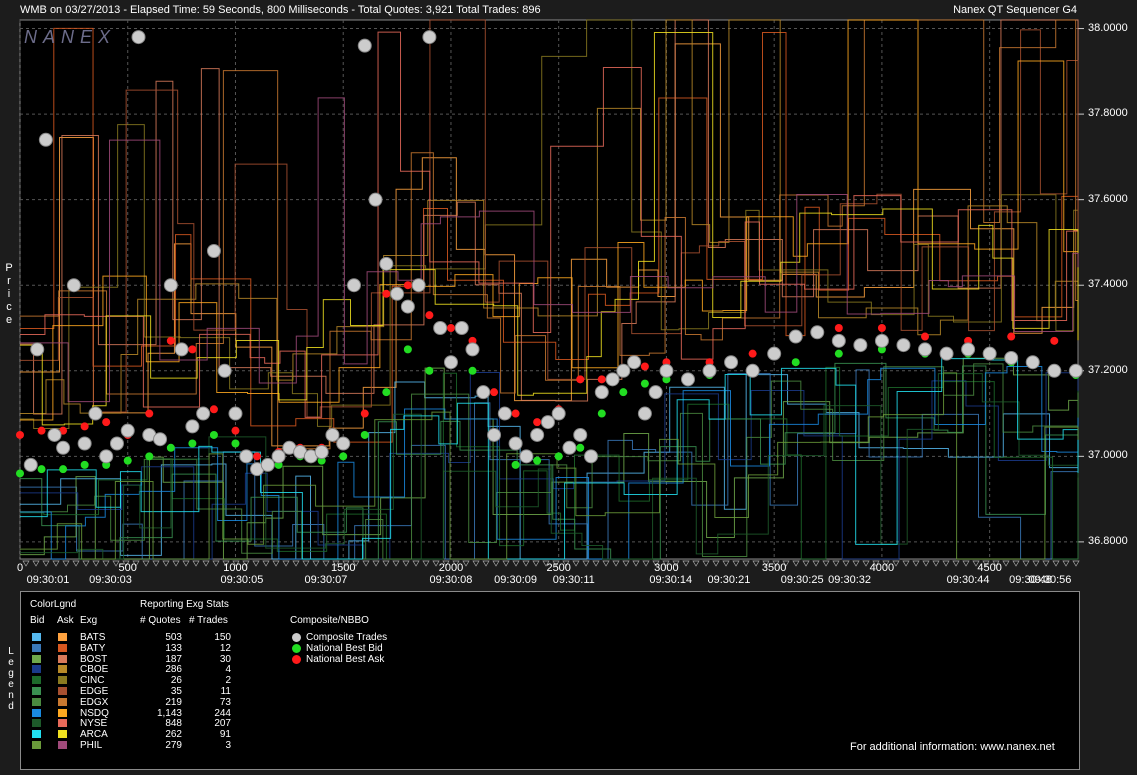 The image size is (1137, 775). Describe the element at coordinates (11, 679) in the screenshot. I see `legend-vertical-label: Legend` at that location.